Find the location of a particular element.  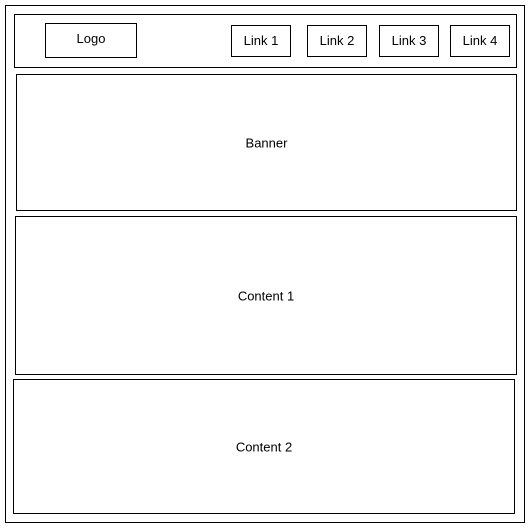

banner-label: Banner is located at coordinates (266, 142).